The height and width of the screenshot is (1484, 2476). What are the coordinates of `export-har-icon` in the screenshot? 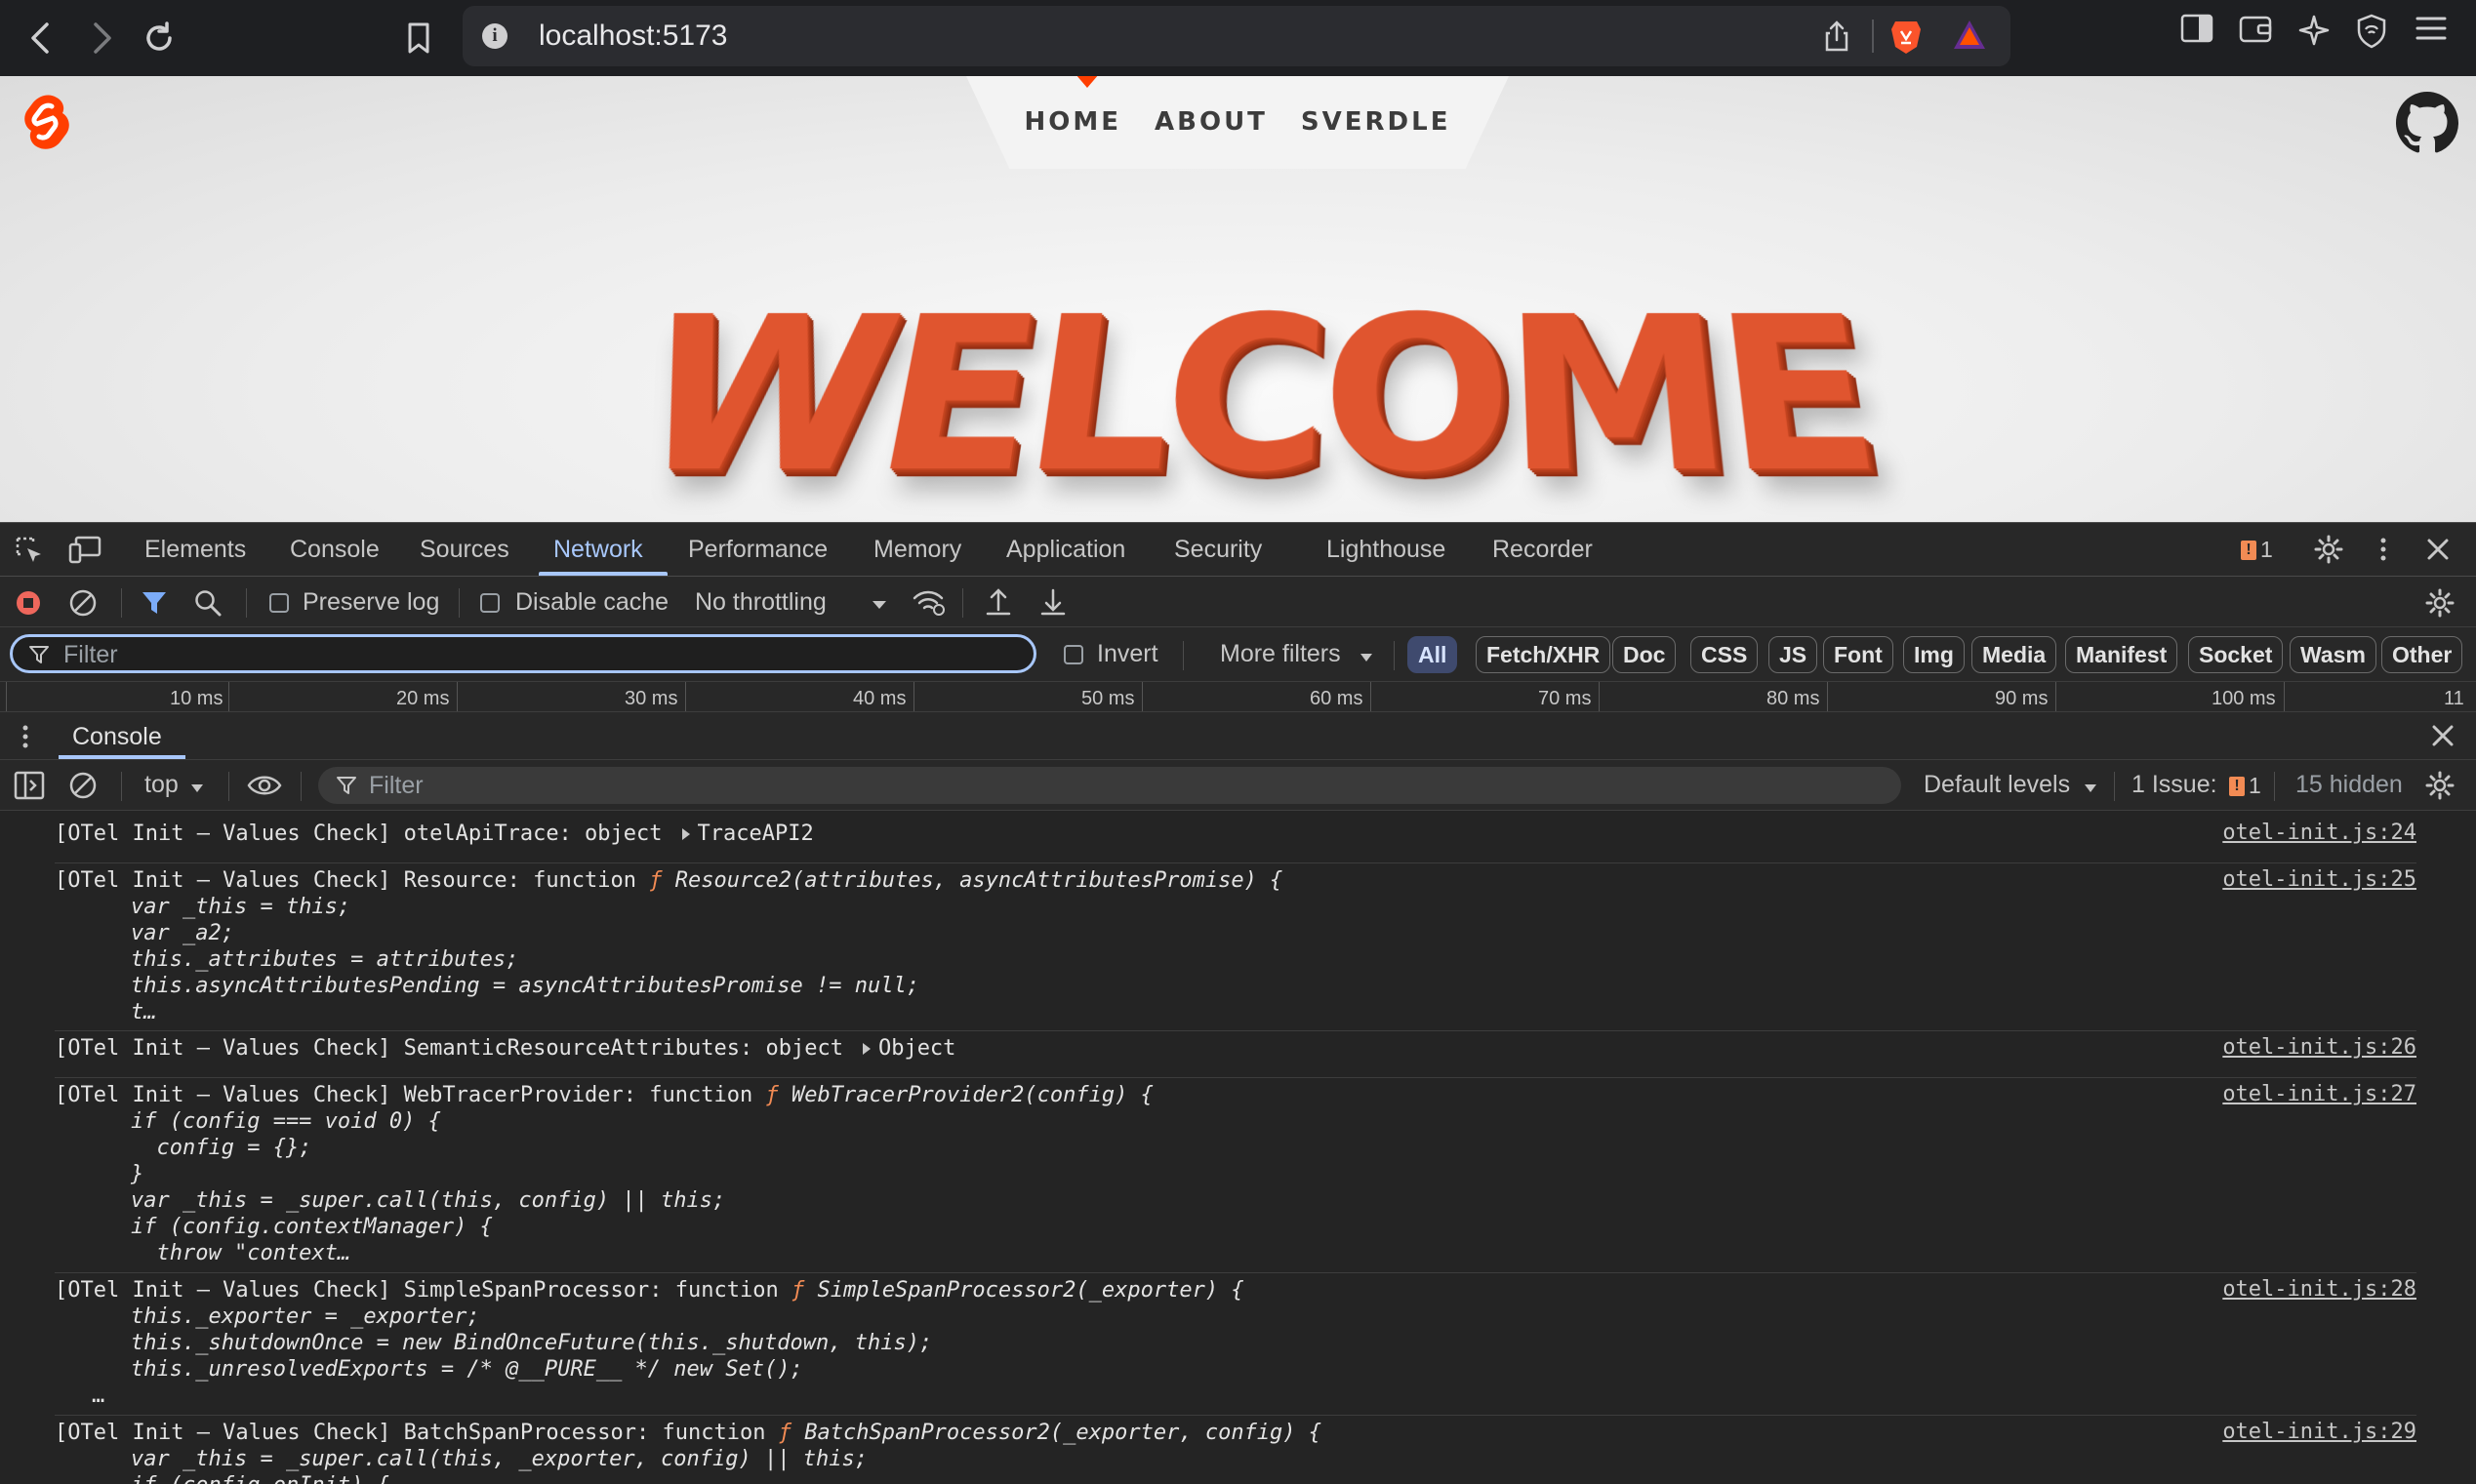 It's located at (1053, 604).